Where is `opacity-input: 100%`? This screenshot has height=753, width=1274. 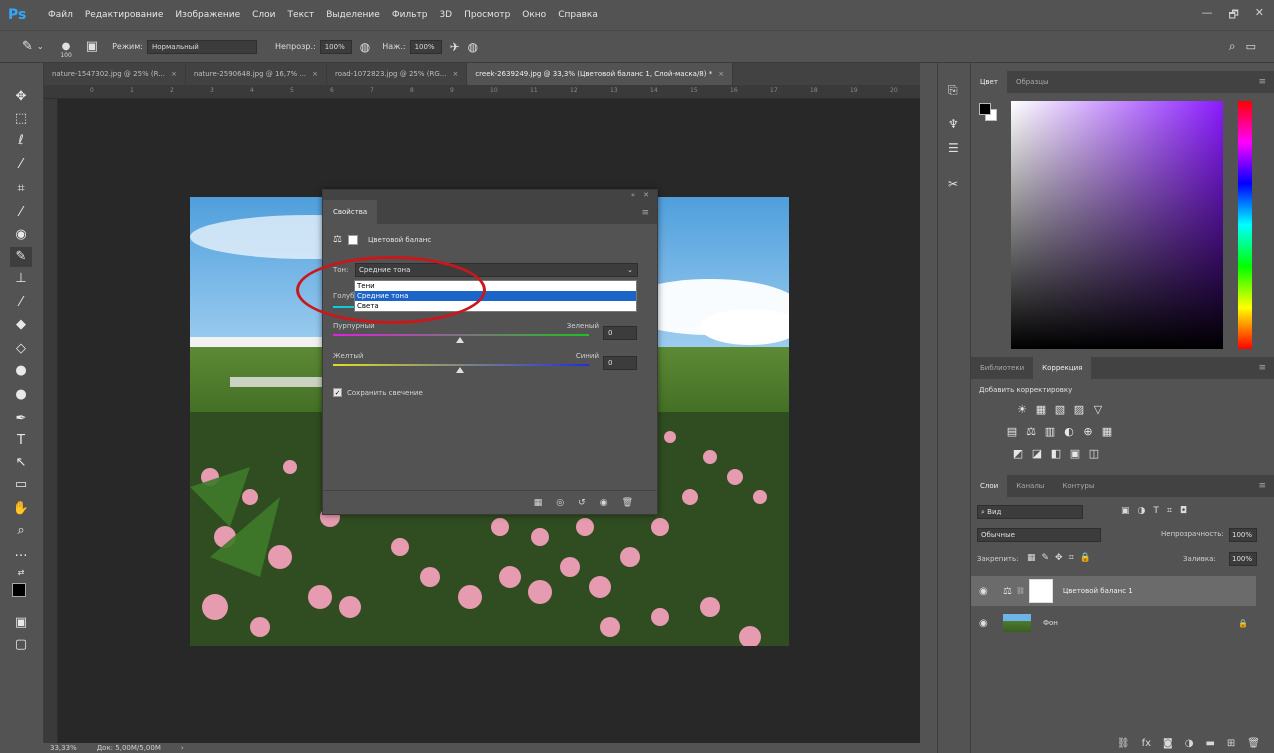
opacity-input: 100% is located at coordinates (335, 46).